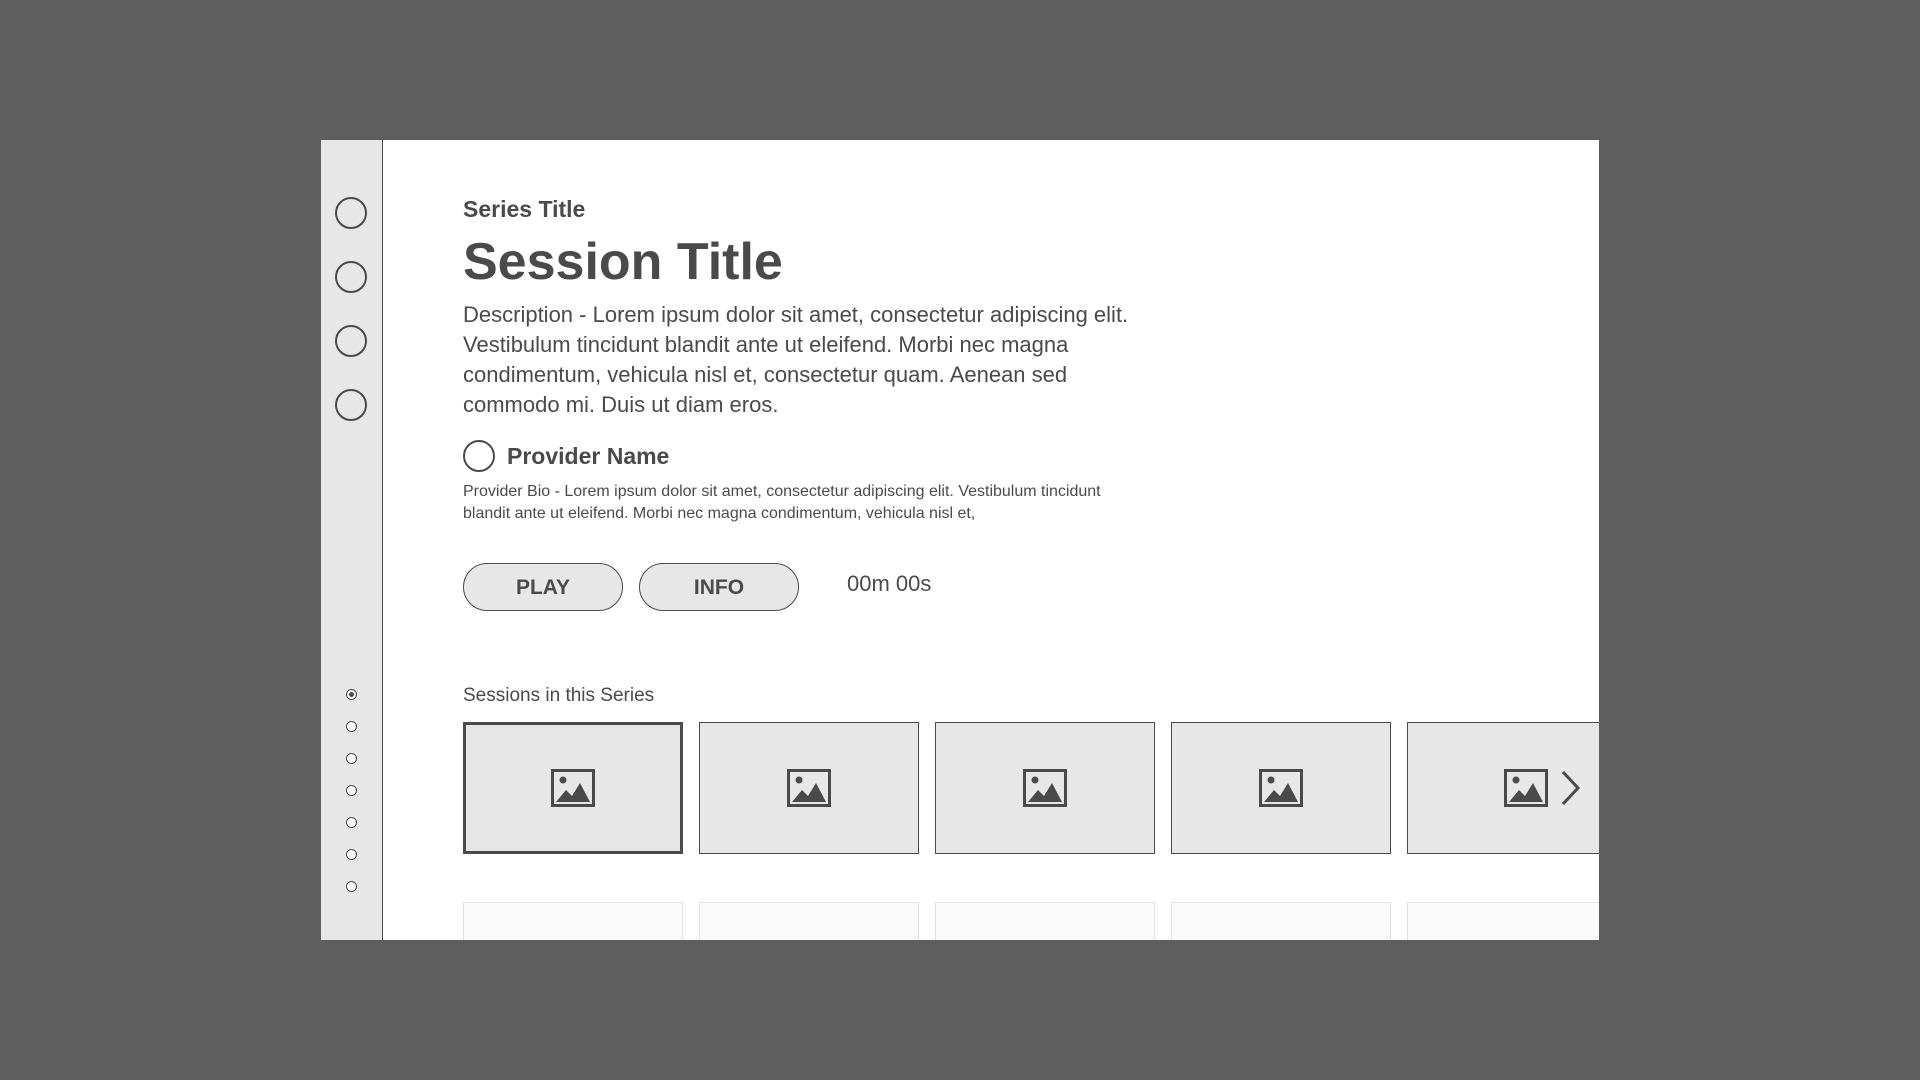  What do you see at coordinates (588, 456) in the screenshot?
I see `provider-name: Provider Name` at bounding box center [588, 456].